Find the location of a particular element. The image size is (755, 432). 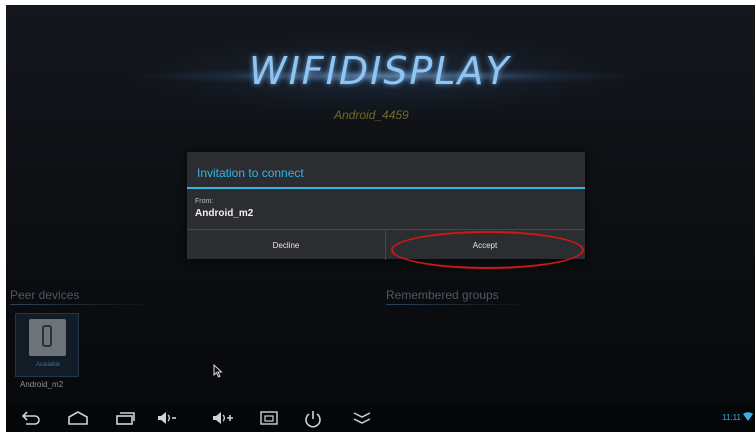

dialog-button-row: Decline Accept is located at coordinates (386, 244).